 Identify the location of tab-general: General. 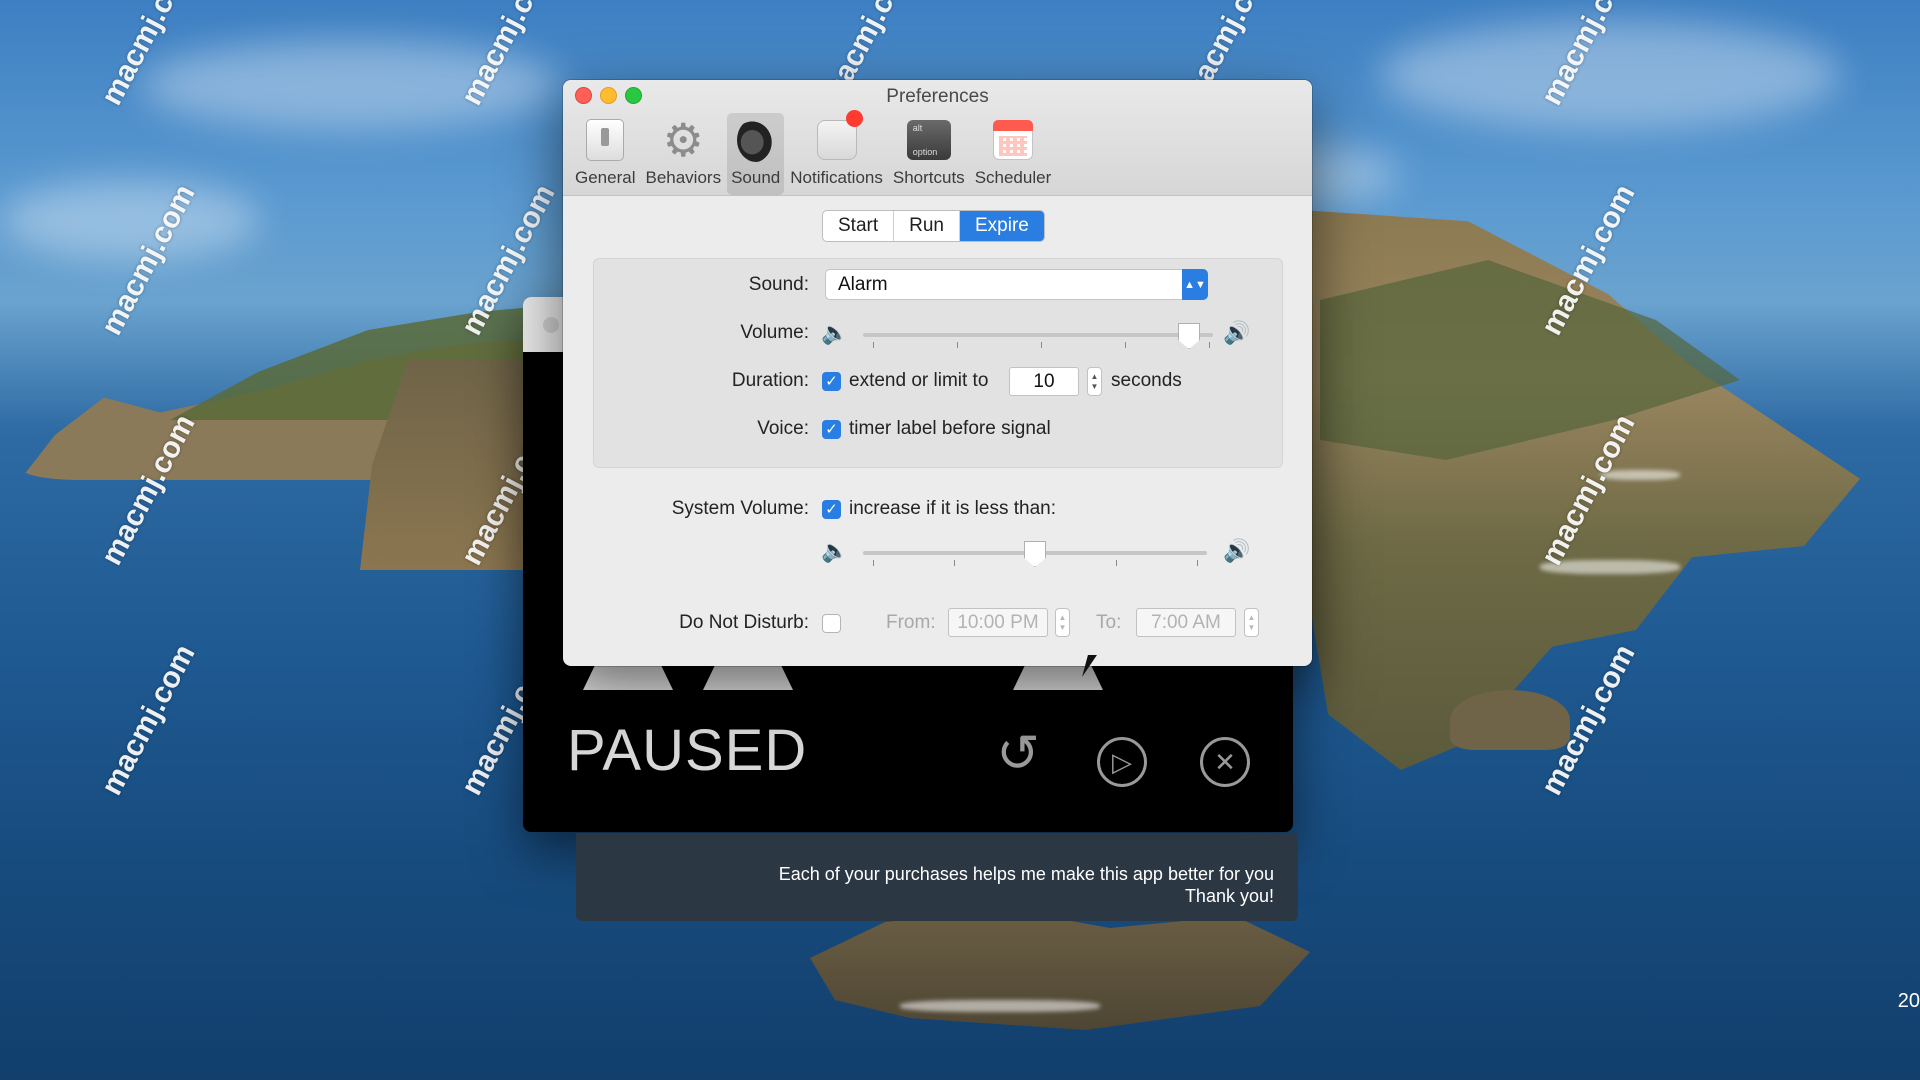
(605, 154).